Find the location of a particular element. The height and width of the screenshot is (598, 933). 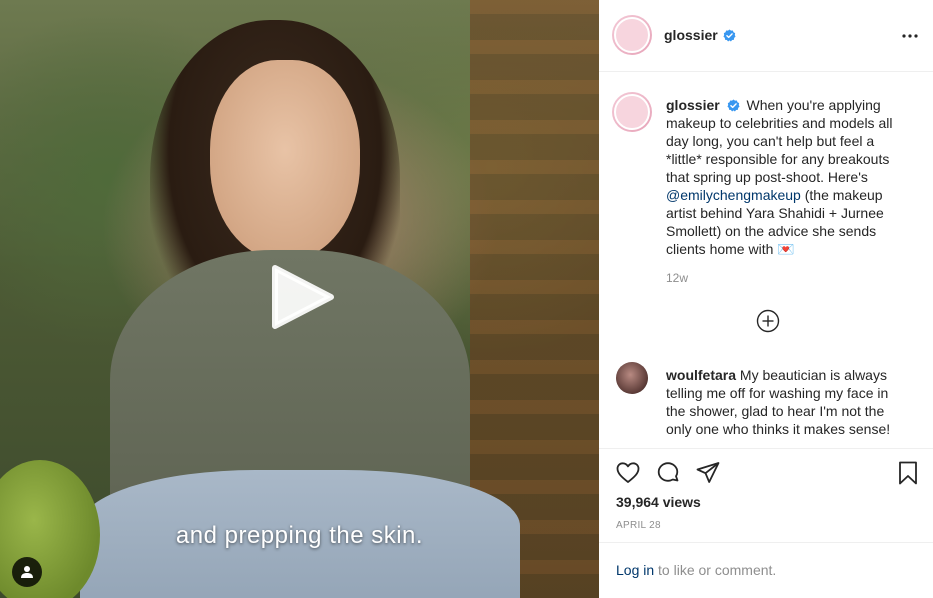

account-avatar is located at coordinates (632, 35).